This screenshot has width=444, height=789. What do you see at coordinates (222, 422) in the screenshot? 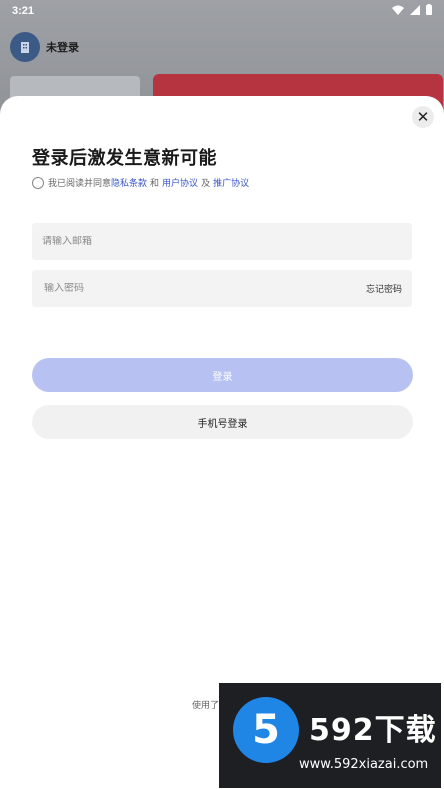
I see `phone-login-button: 手机号登录` at bounding box center [222, 422].